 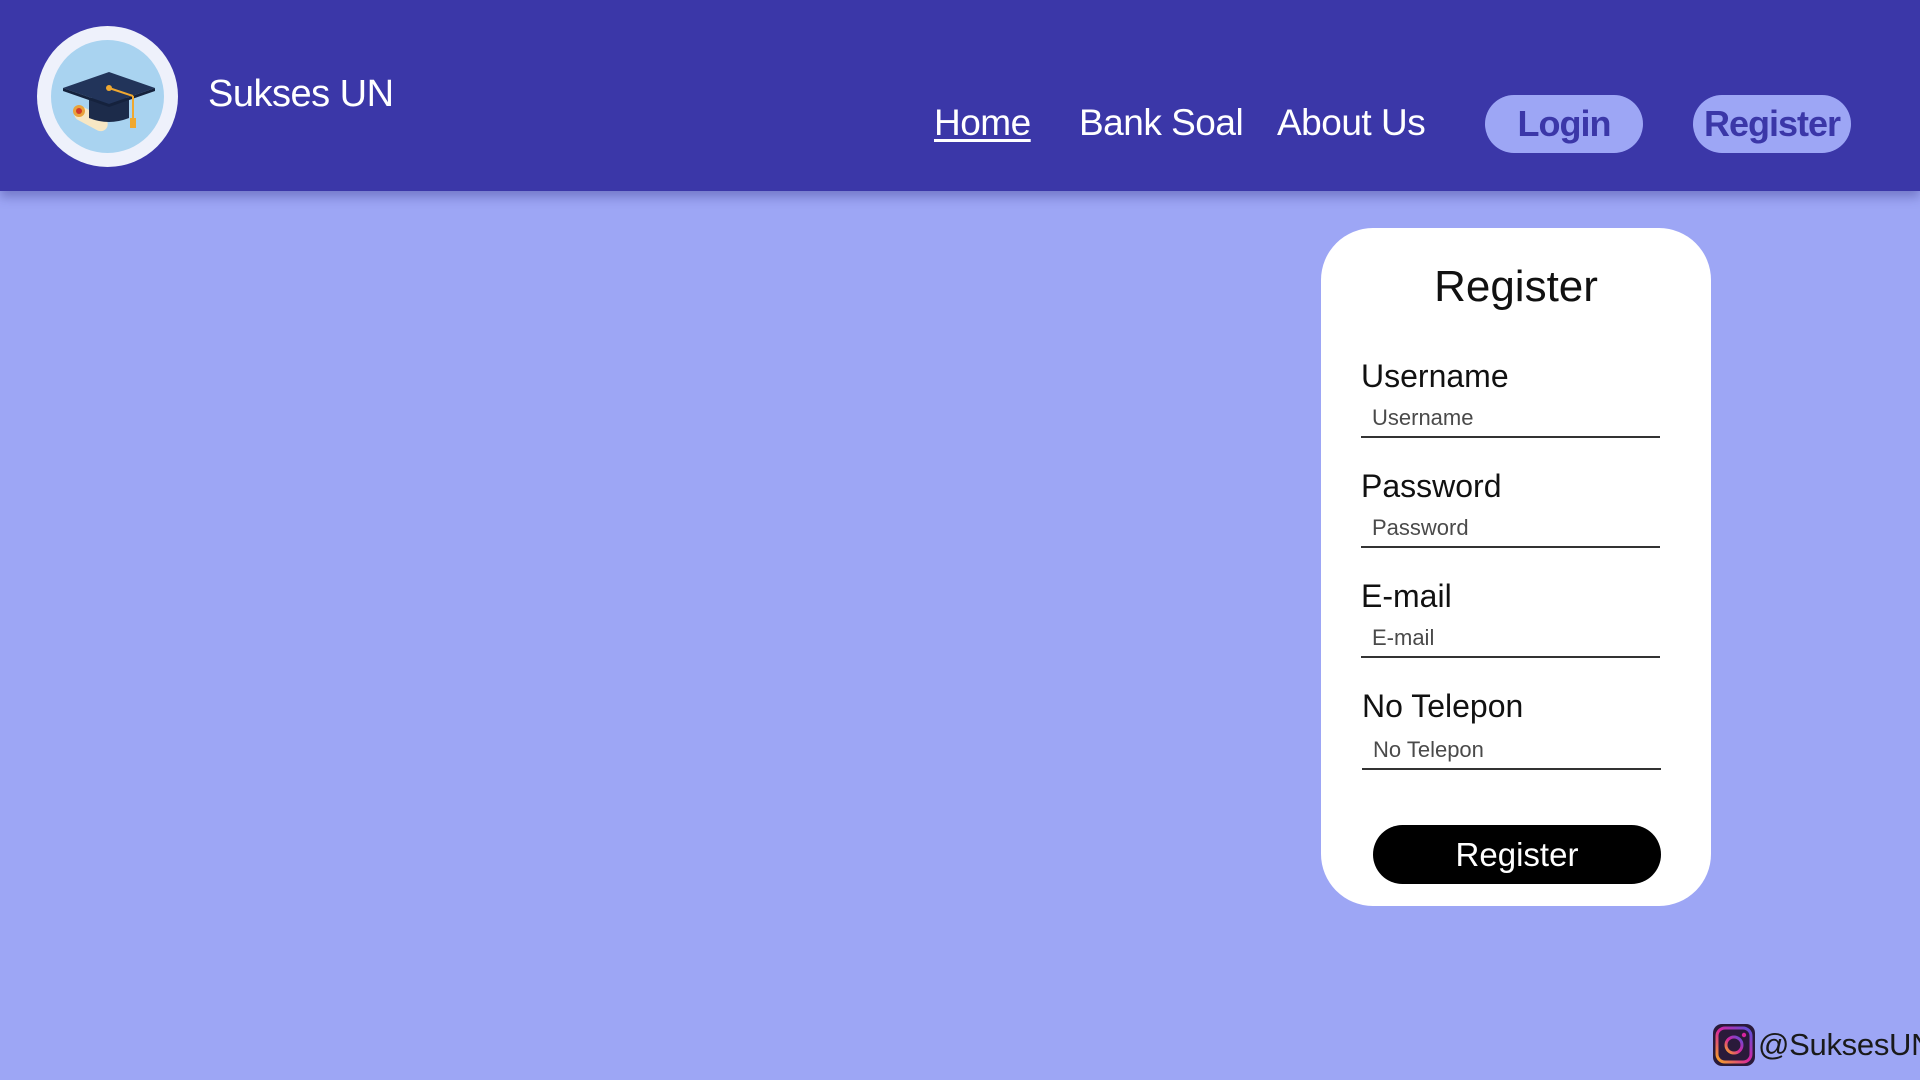 I want to click on nav-bank-soal-link: Bank Soal, so click(x=1161, y=123).